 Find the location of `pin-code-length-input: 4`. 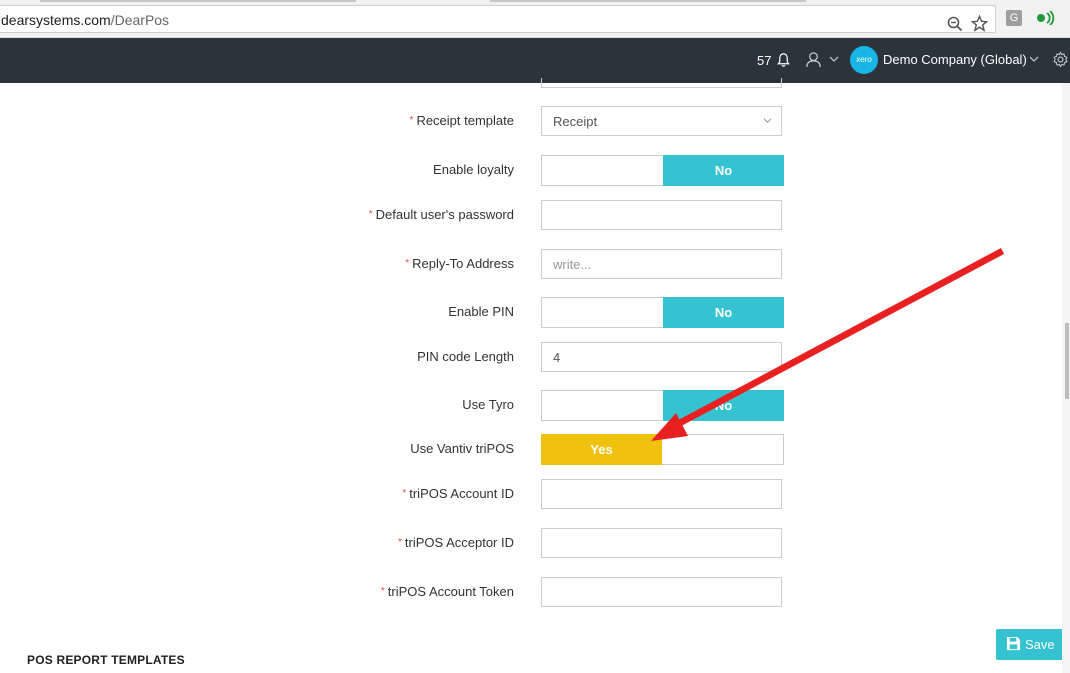

pin-code-length-input: 4 is located at coordinates (661, 357).